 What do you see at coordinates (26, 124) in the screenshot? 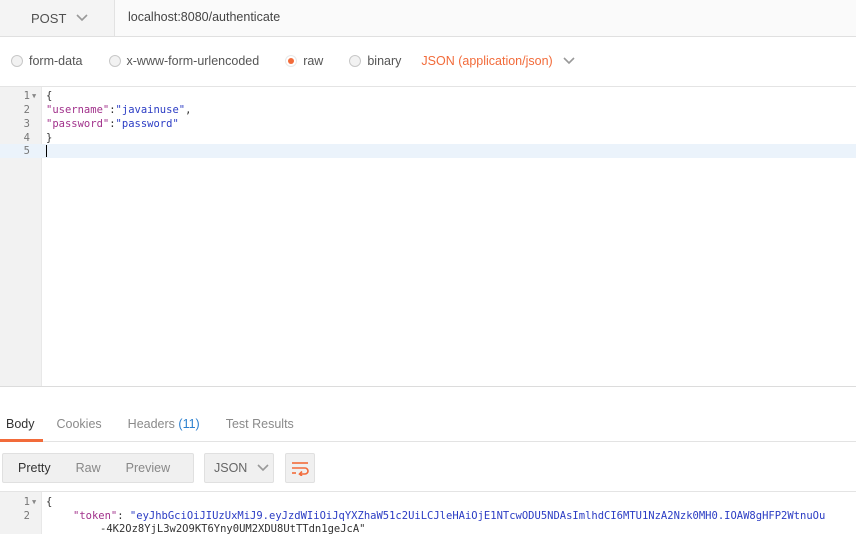
I see `line-number: 3` at bounding box center [26, 124].